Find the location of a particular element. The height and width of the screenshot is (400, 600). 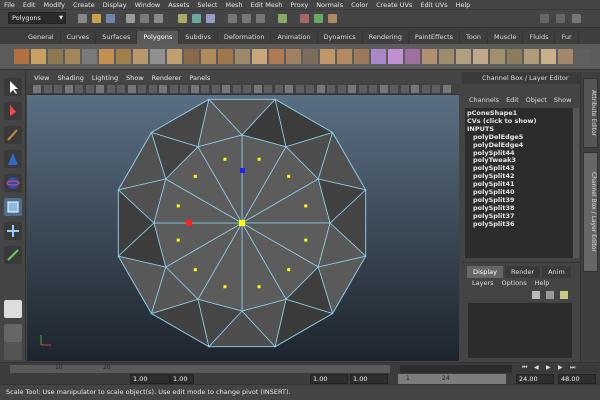

range-start-field: 1.00 is located at coordinates (329, 379).